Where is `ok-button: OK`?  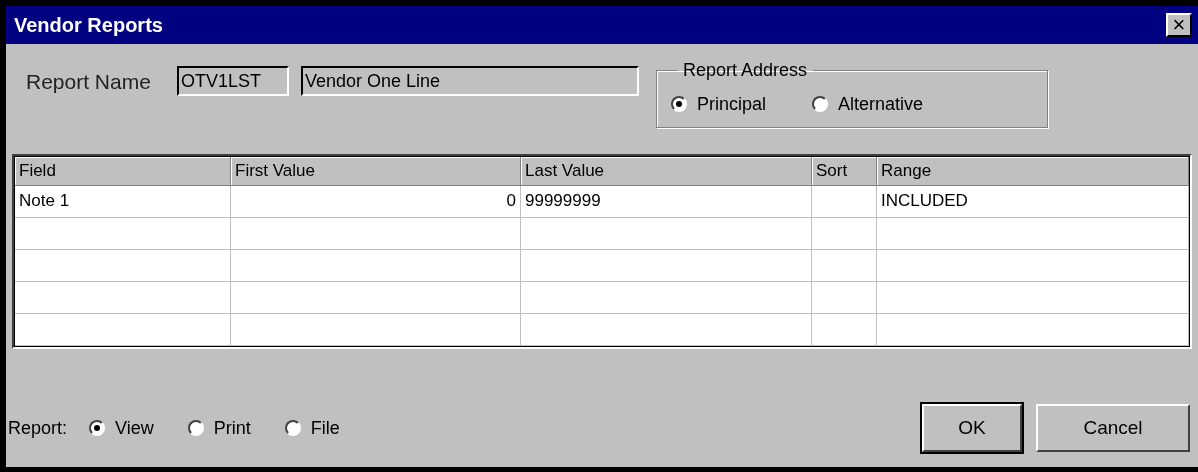
ok-button: OK is located at coordinates (972, 428).